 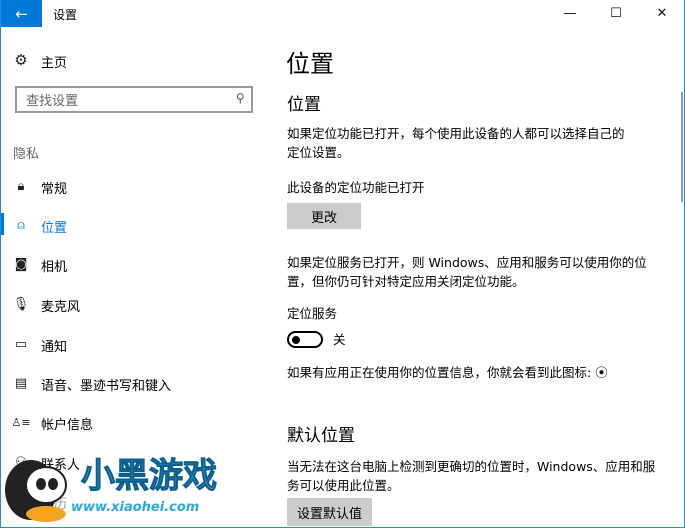 What do you see at coordinates (149, 476) in the screenshot?
I see `watermark-brand: 小黑游戏` at bounding box center [149, 476].